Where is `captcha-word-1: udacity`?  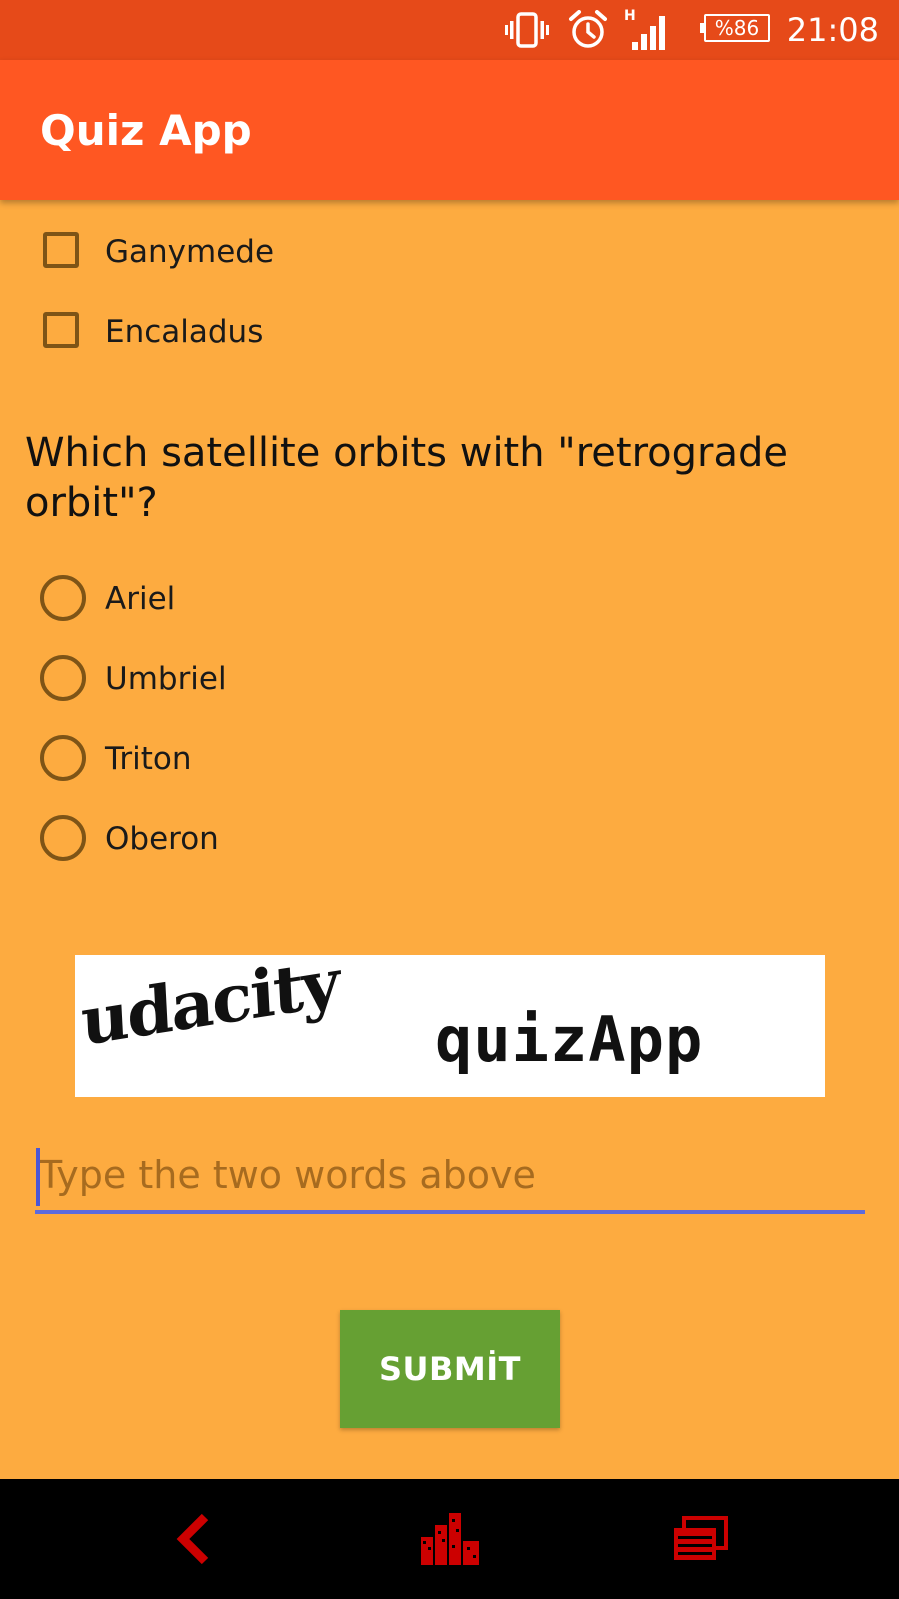 captcha-word-1: udacity is located at coordinates (209, 1008).